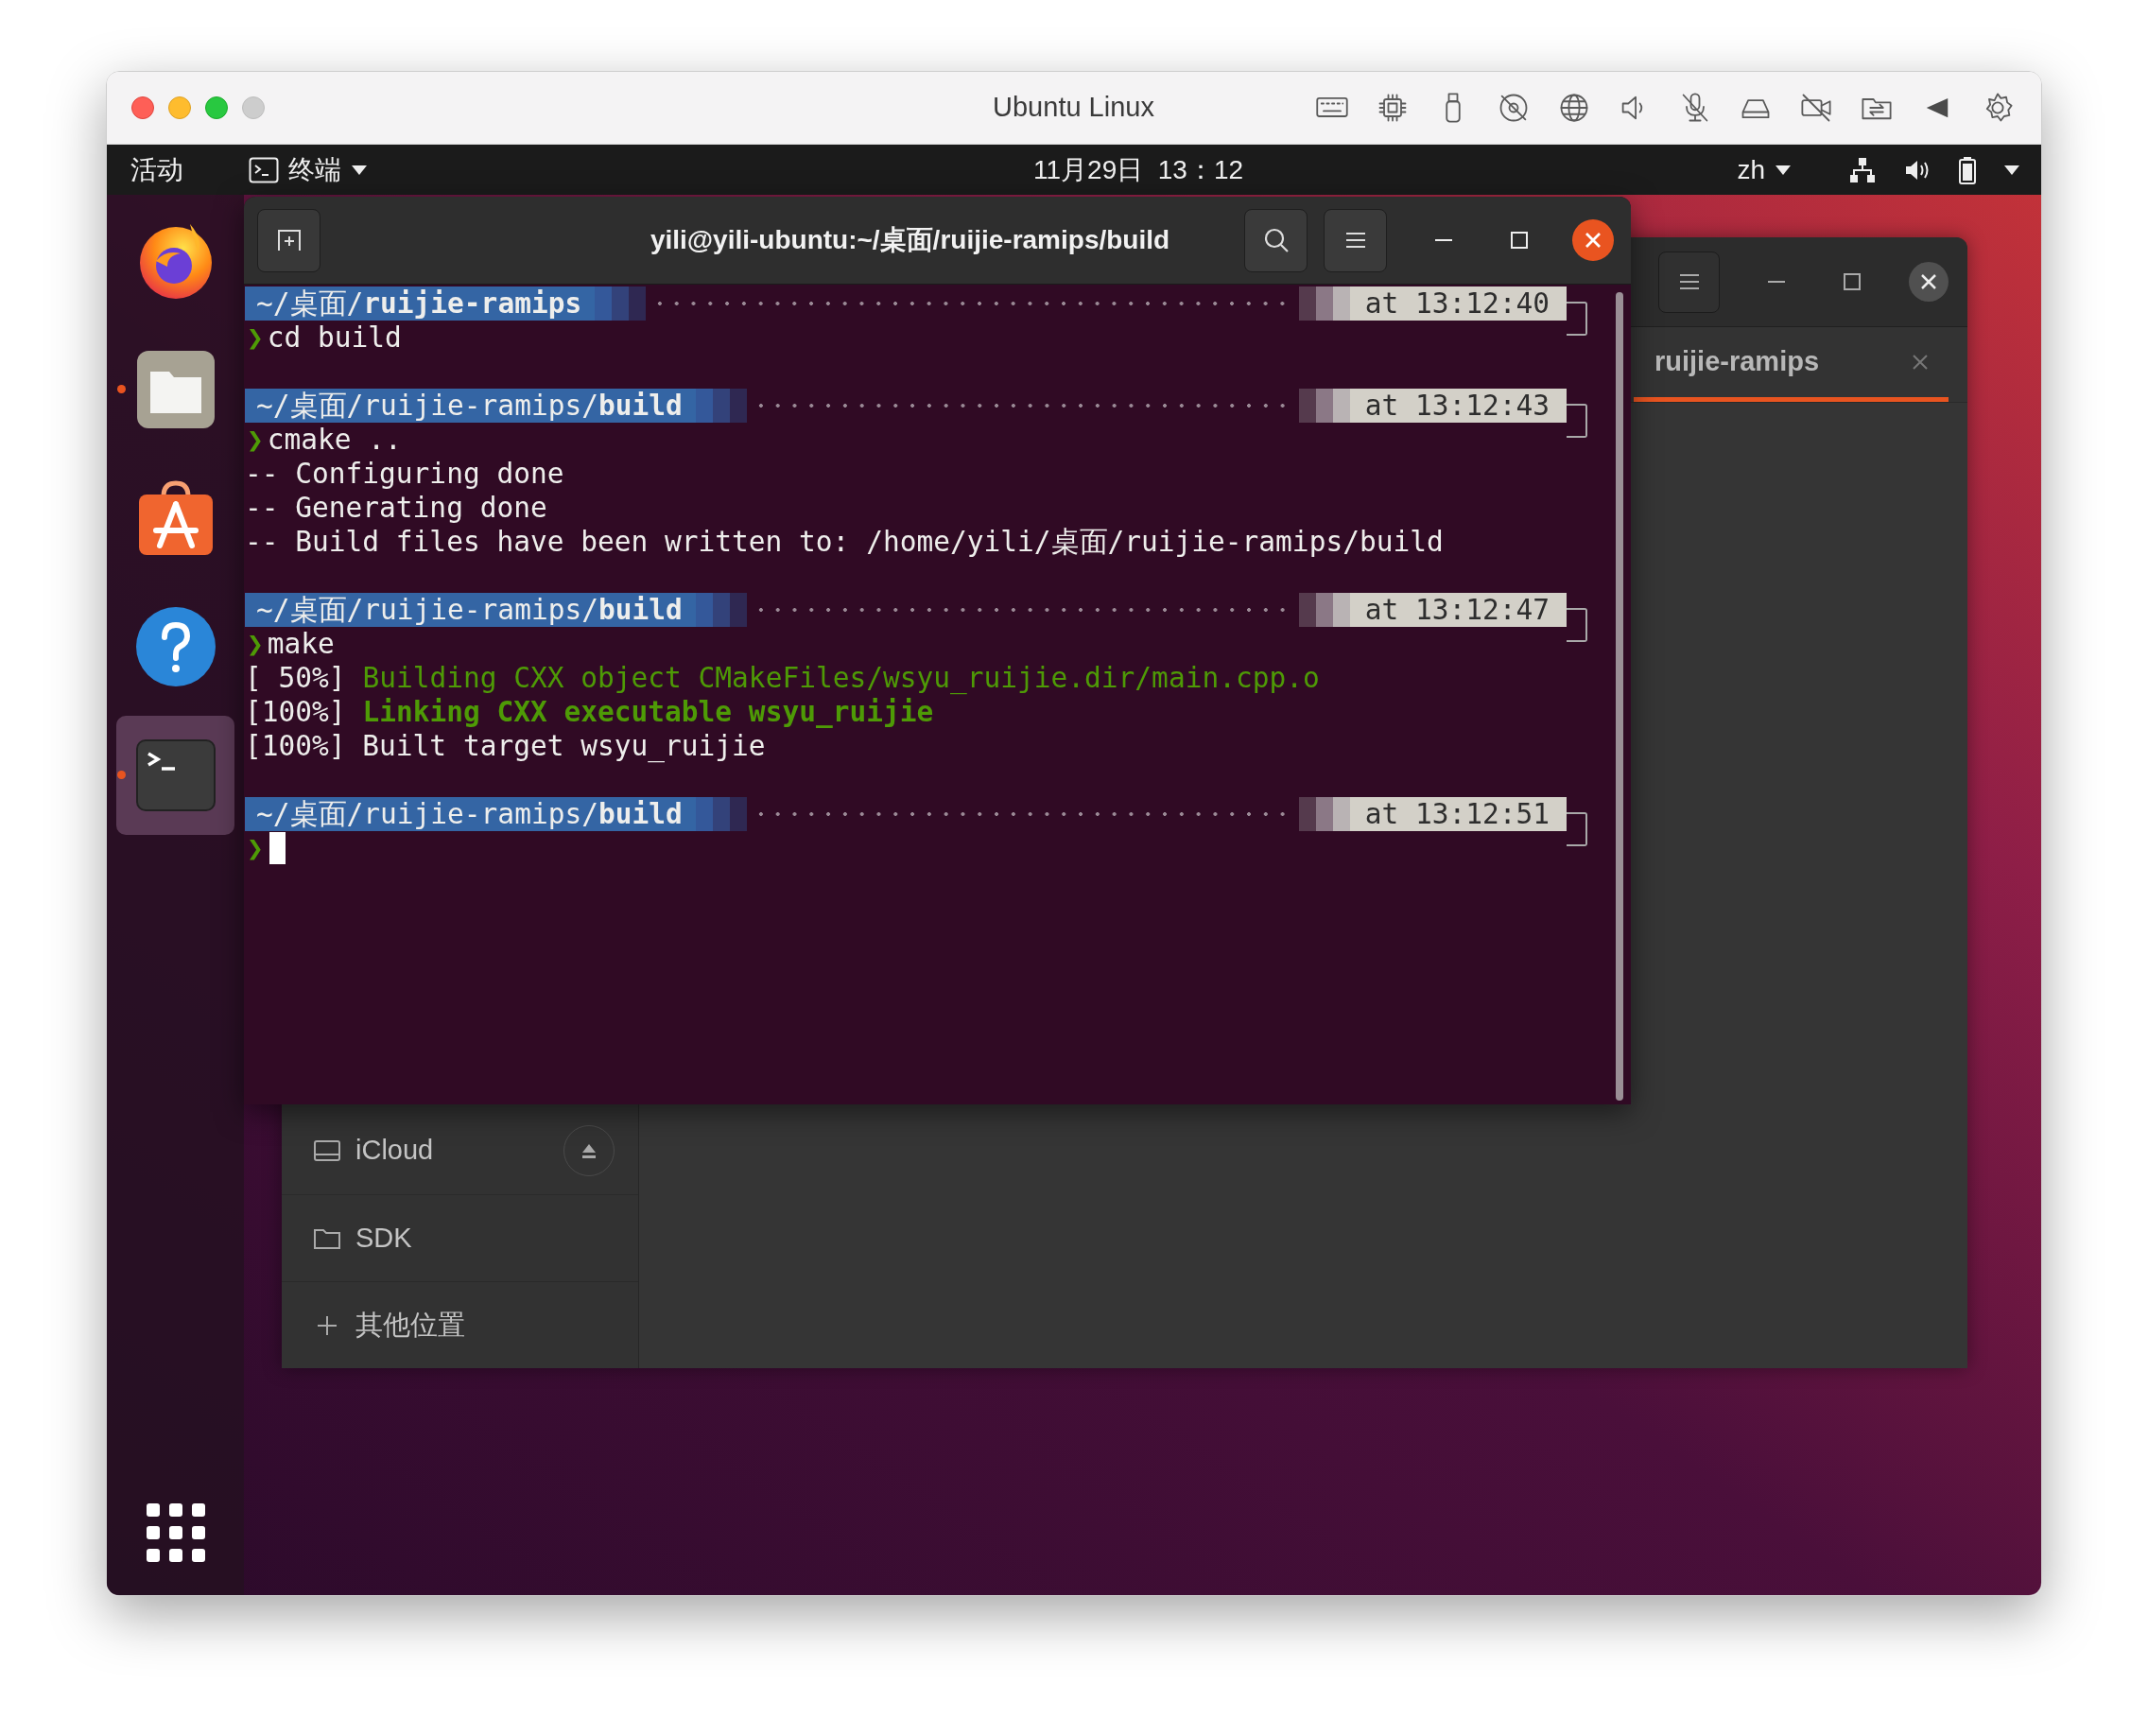  Describe the element at coordinates (175, 1532) in the screenshot. I see `app-grid-icon` at that location.